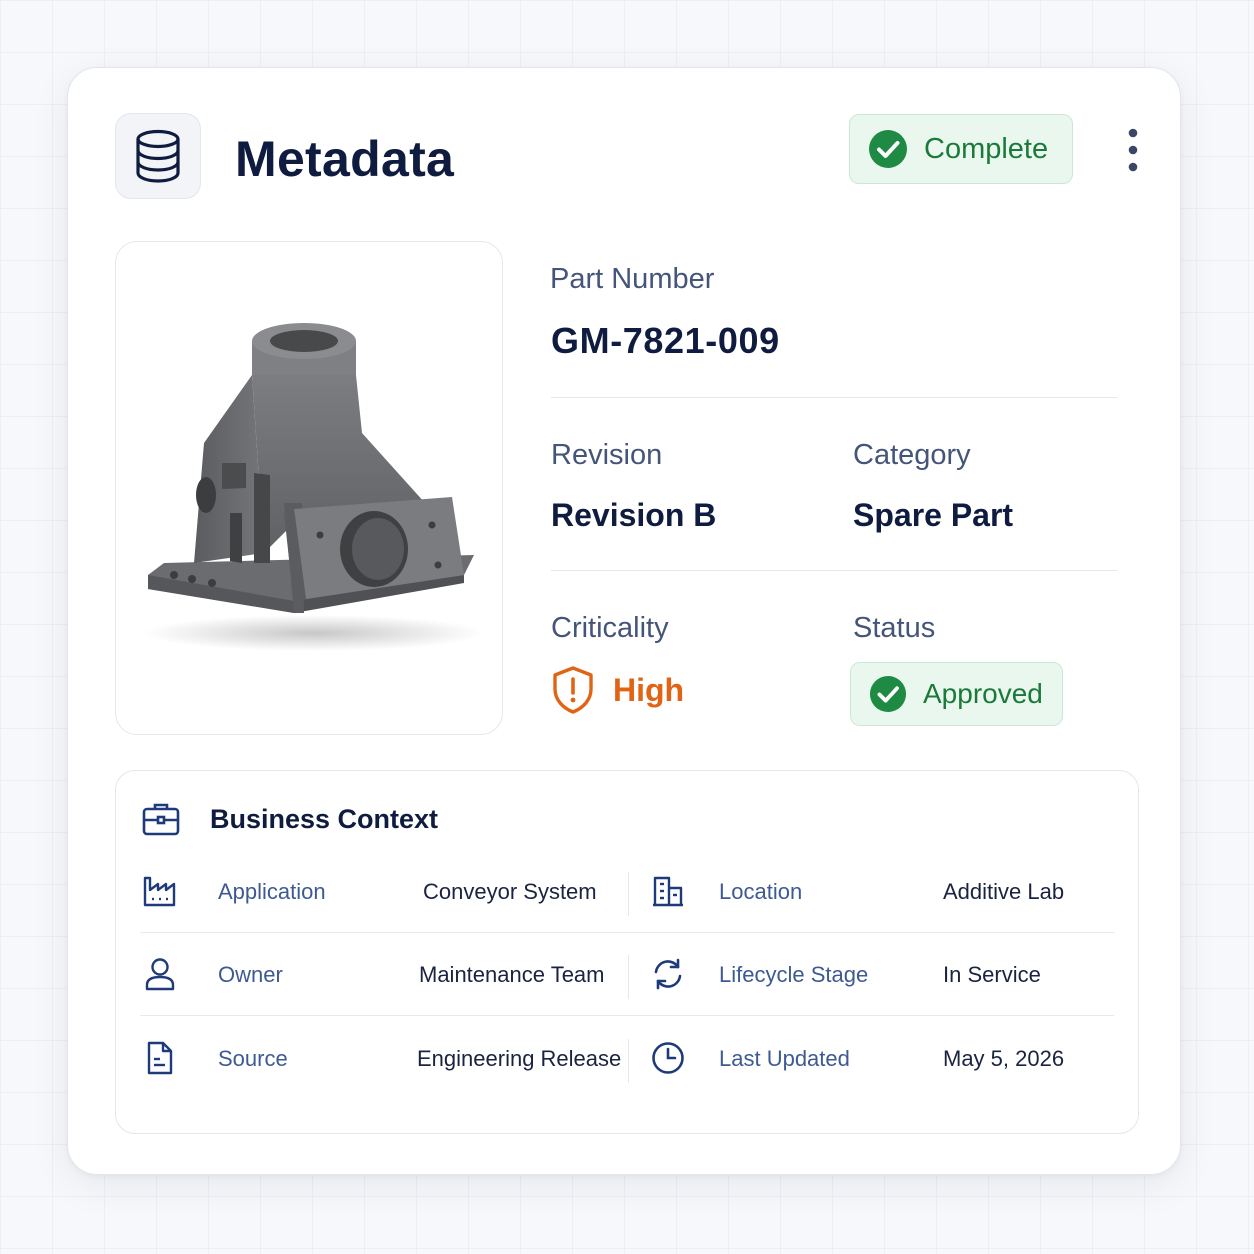  What do you see at coordinates (784, 1058) in the screenshot?
I see `last-updated-label: Last Updated` at bounding box center [784, 1058].